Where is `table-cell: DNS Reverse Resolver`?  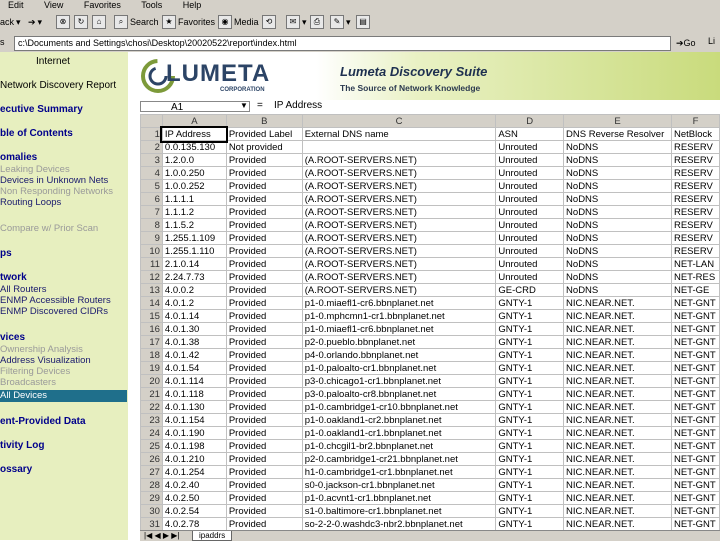
table-cell: DNS Reverse Resolver is located at coordinates (617, 134).